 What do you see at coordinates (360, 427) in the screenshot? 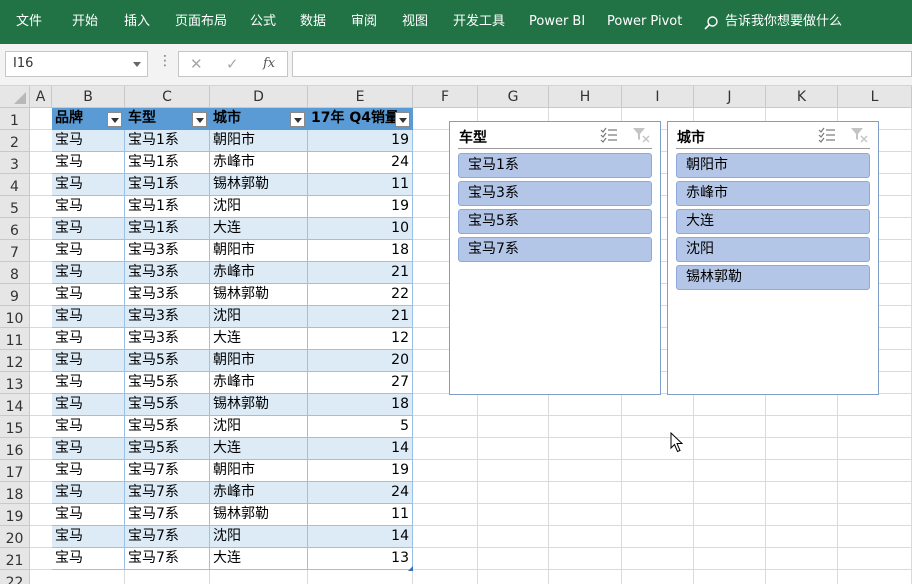
I see `table-cell: 5` at bounding box center [360, 427].